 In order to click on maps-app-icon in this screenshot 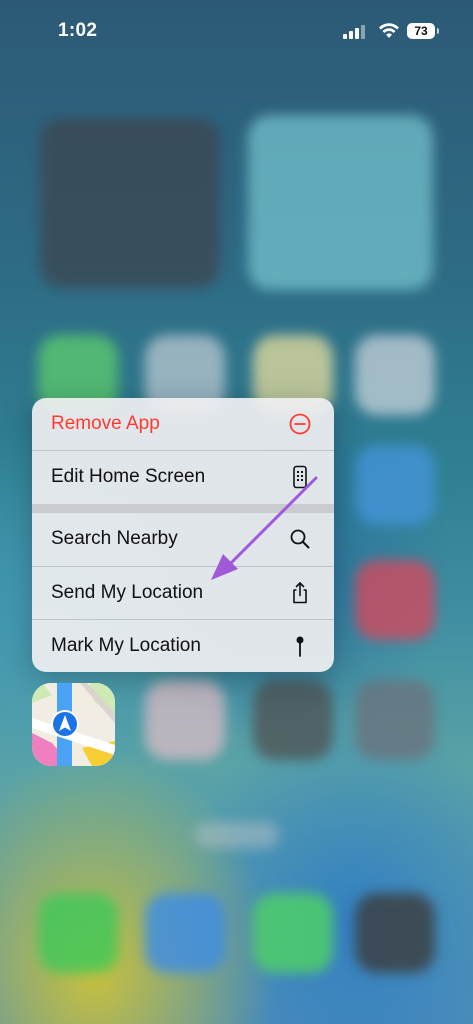, I will do `click(73, 724)`.